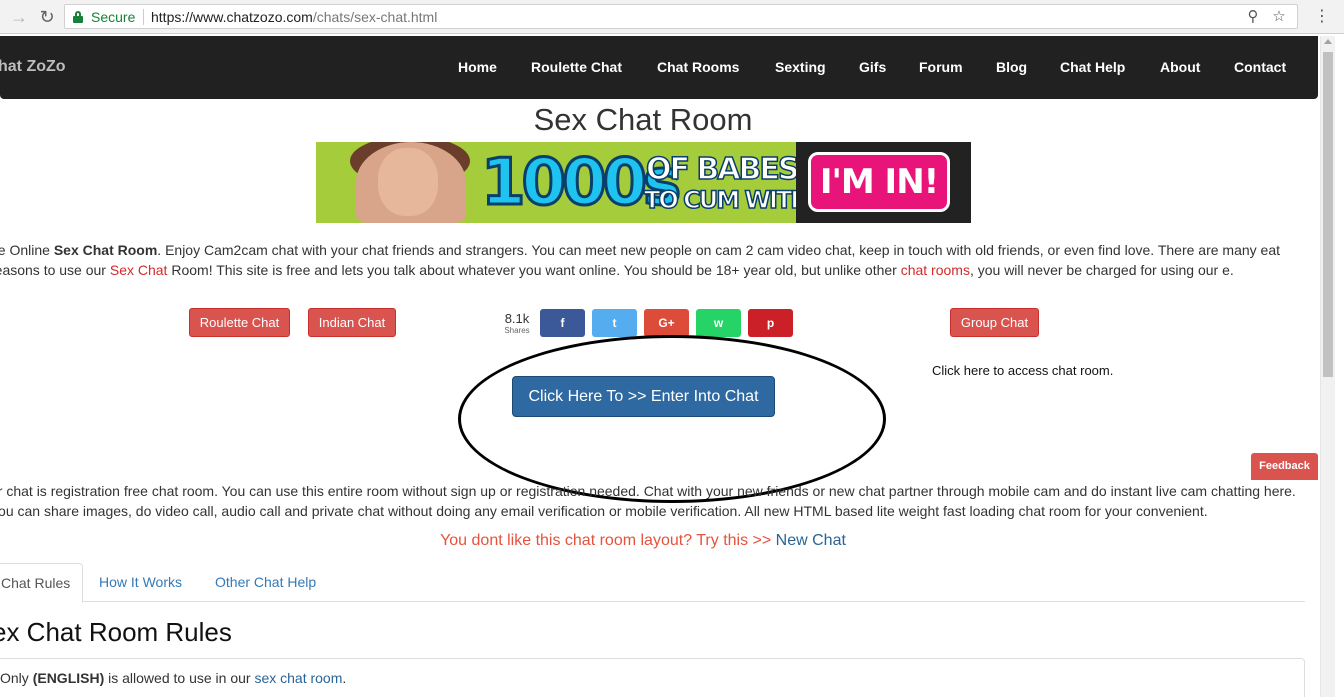  What do you see at coordinates (727, 200) in the screenshot?
I see `banner-line2: TO CUM WITH` at bounding box center [727, 200].